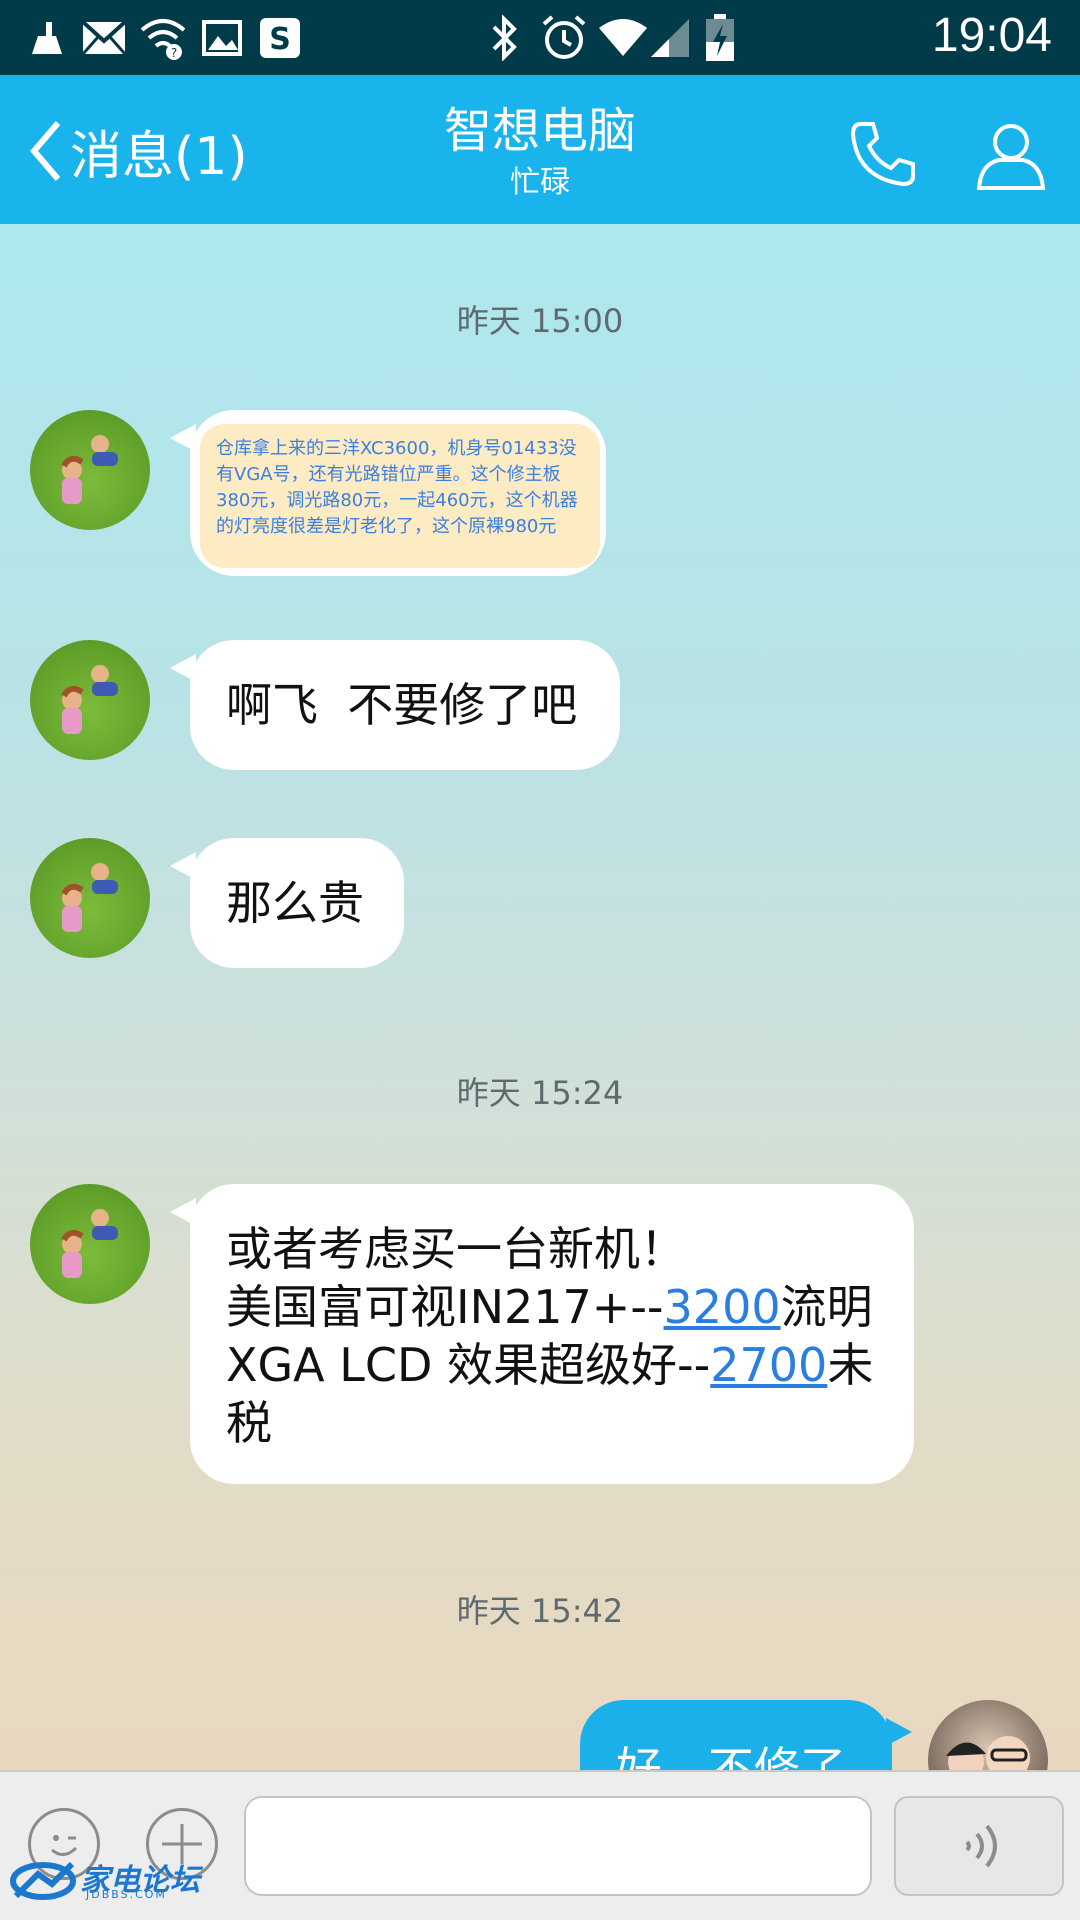  I want to click on timestamp: 昨天 15:42, so click(540, 1611).